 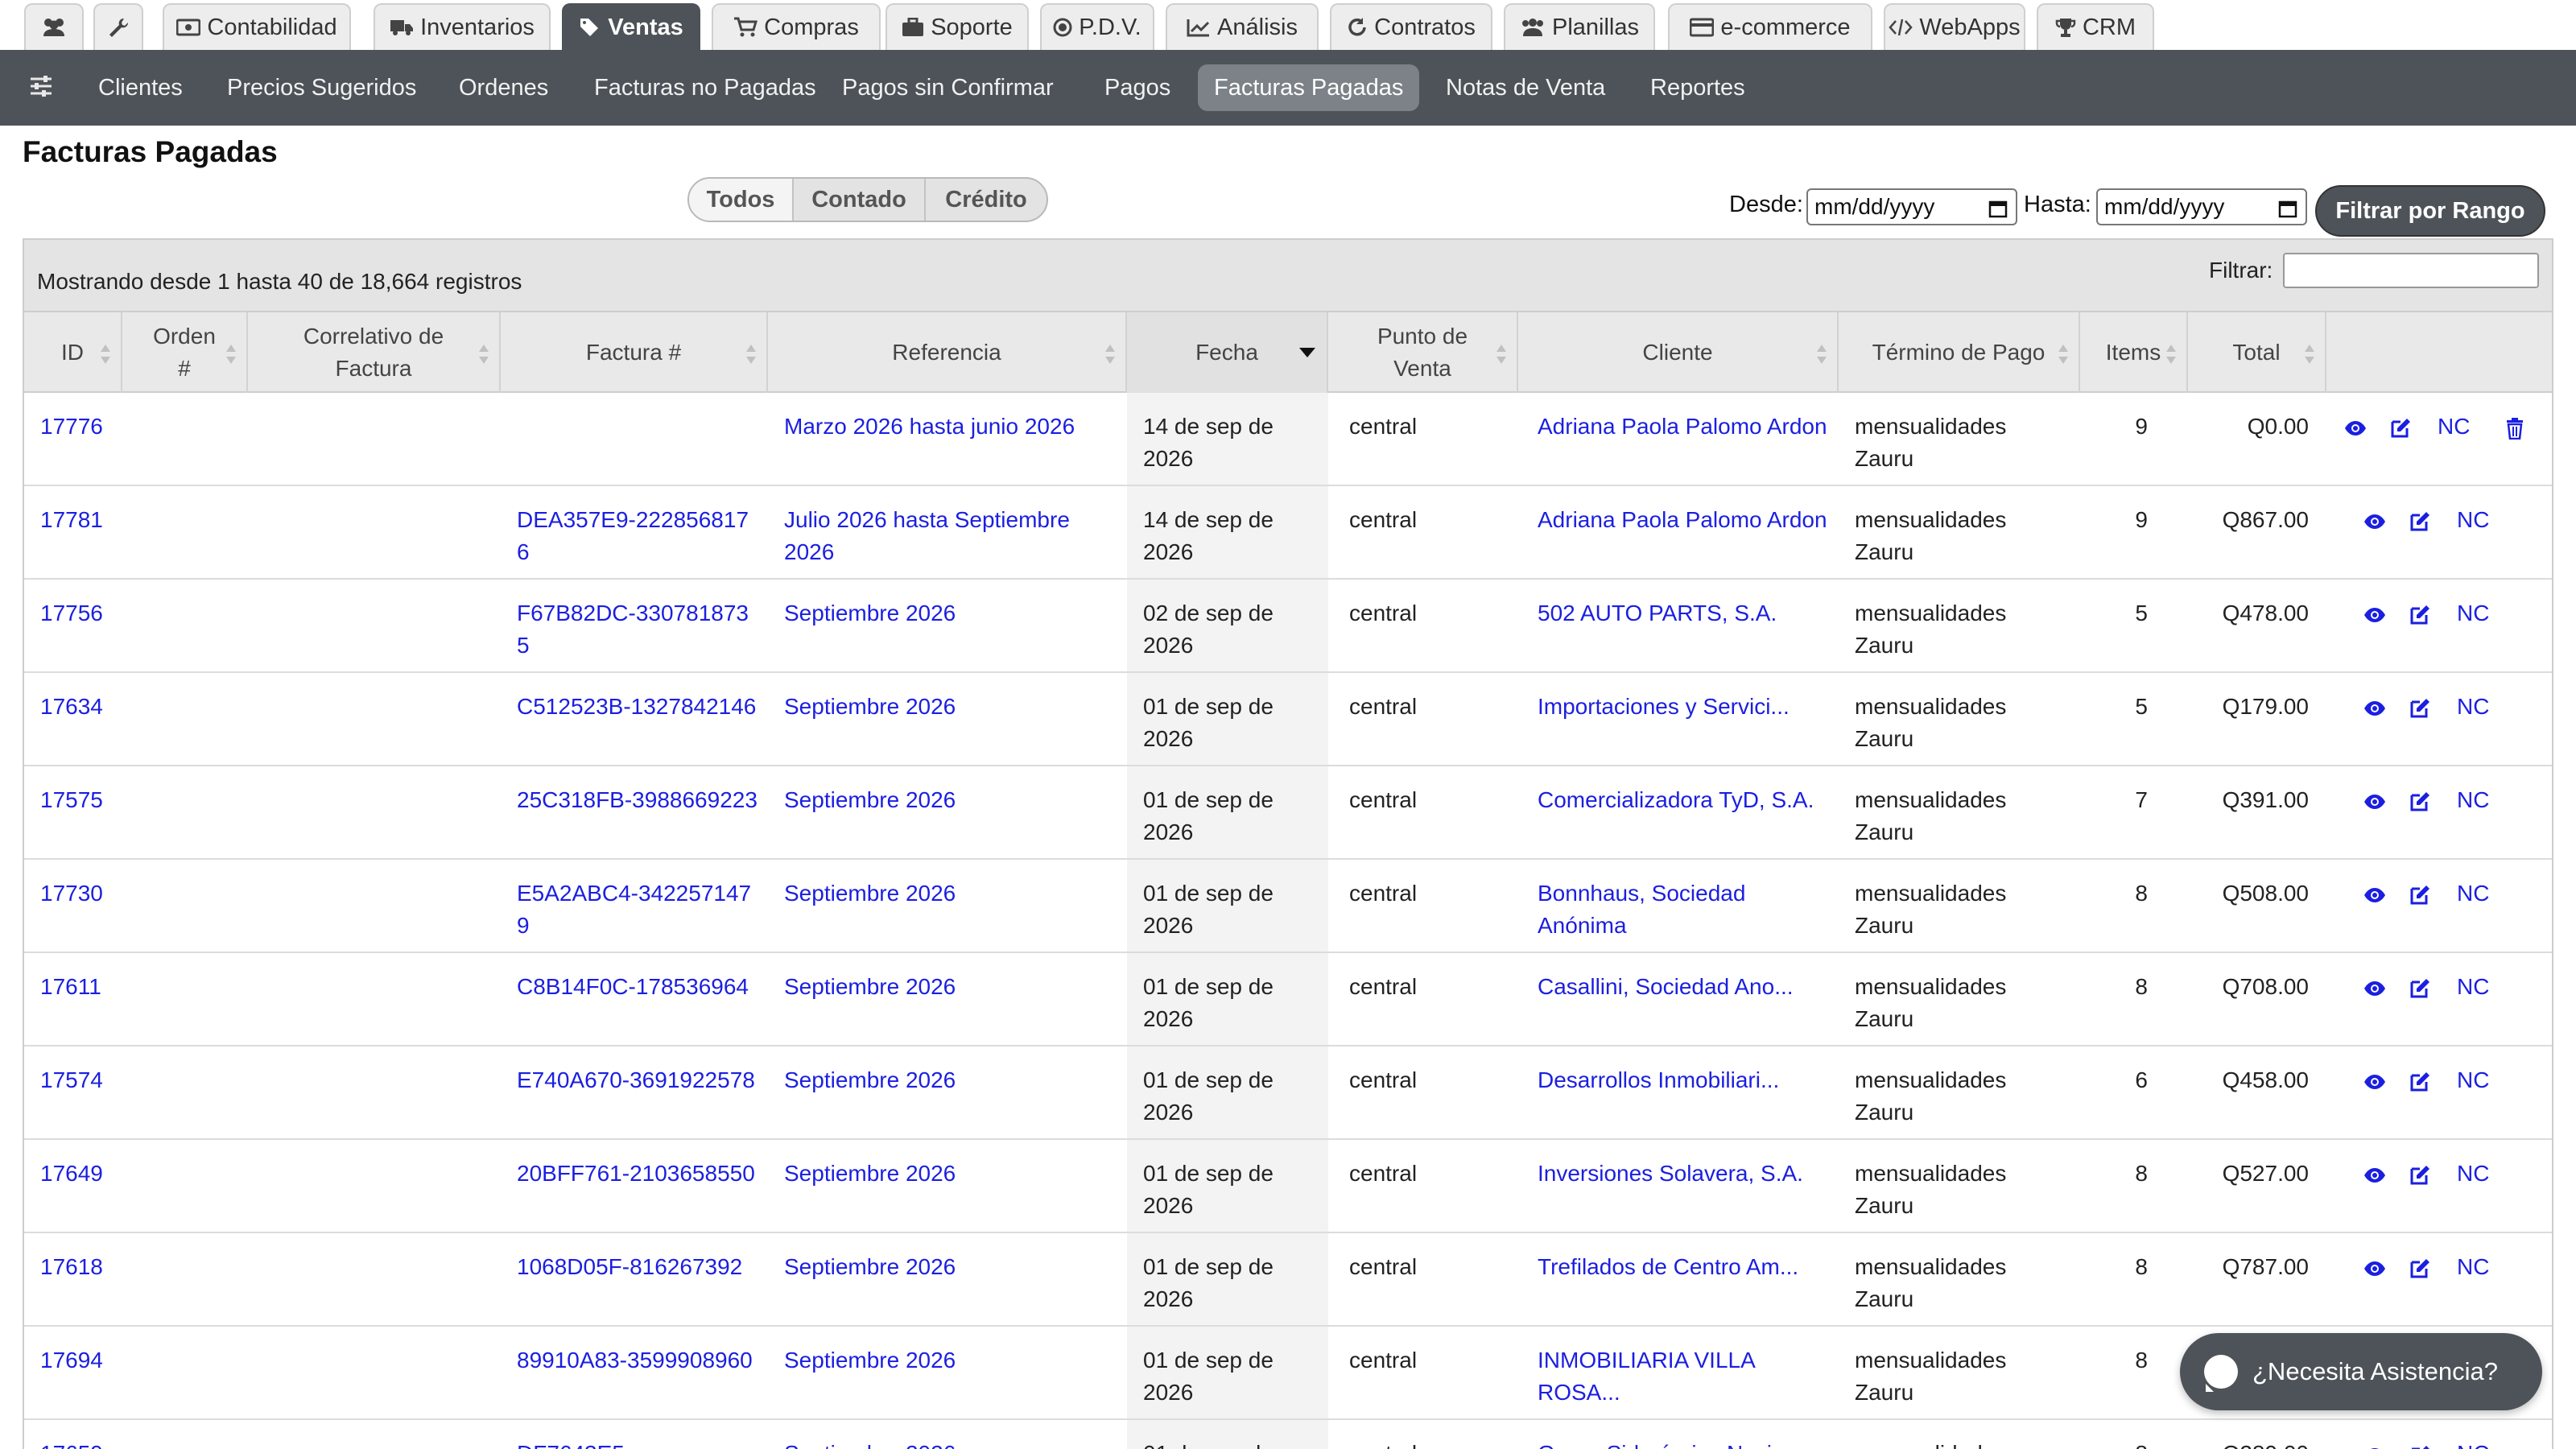 I want to click on subnav-item-clientes: Clientes, so click(x=140, y=87).